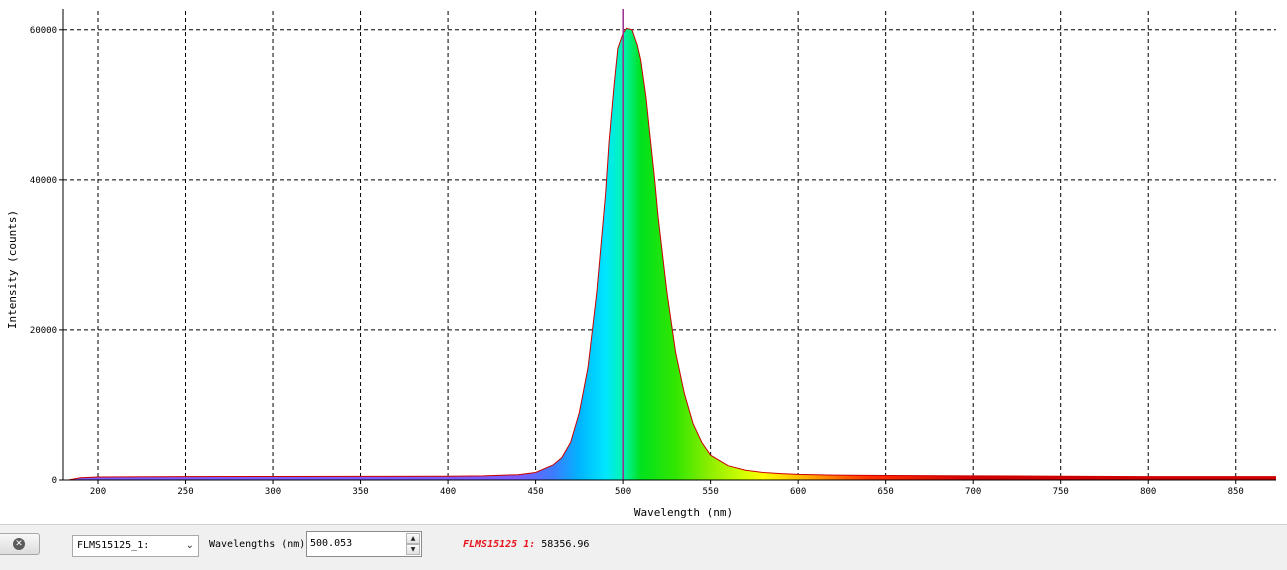  Describe the element at coordinates (711, 492) in the screenshot. I see `x-tick-label: 550` at that location.